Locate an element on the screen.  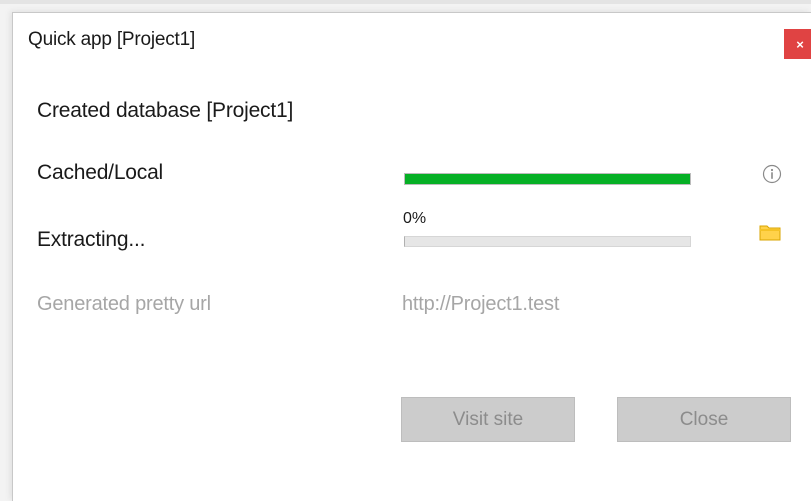
close-icon: × is located at coordinates (800, 44).